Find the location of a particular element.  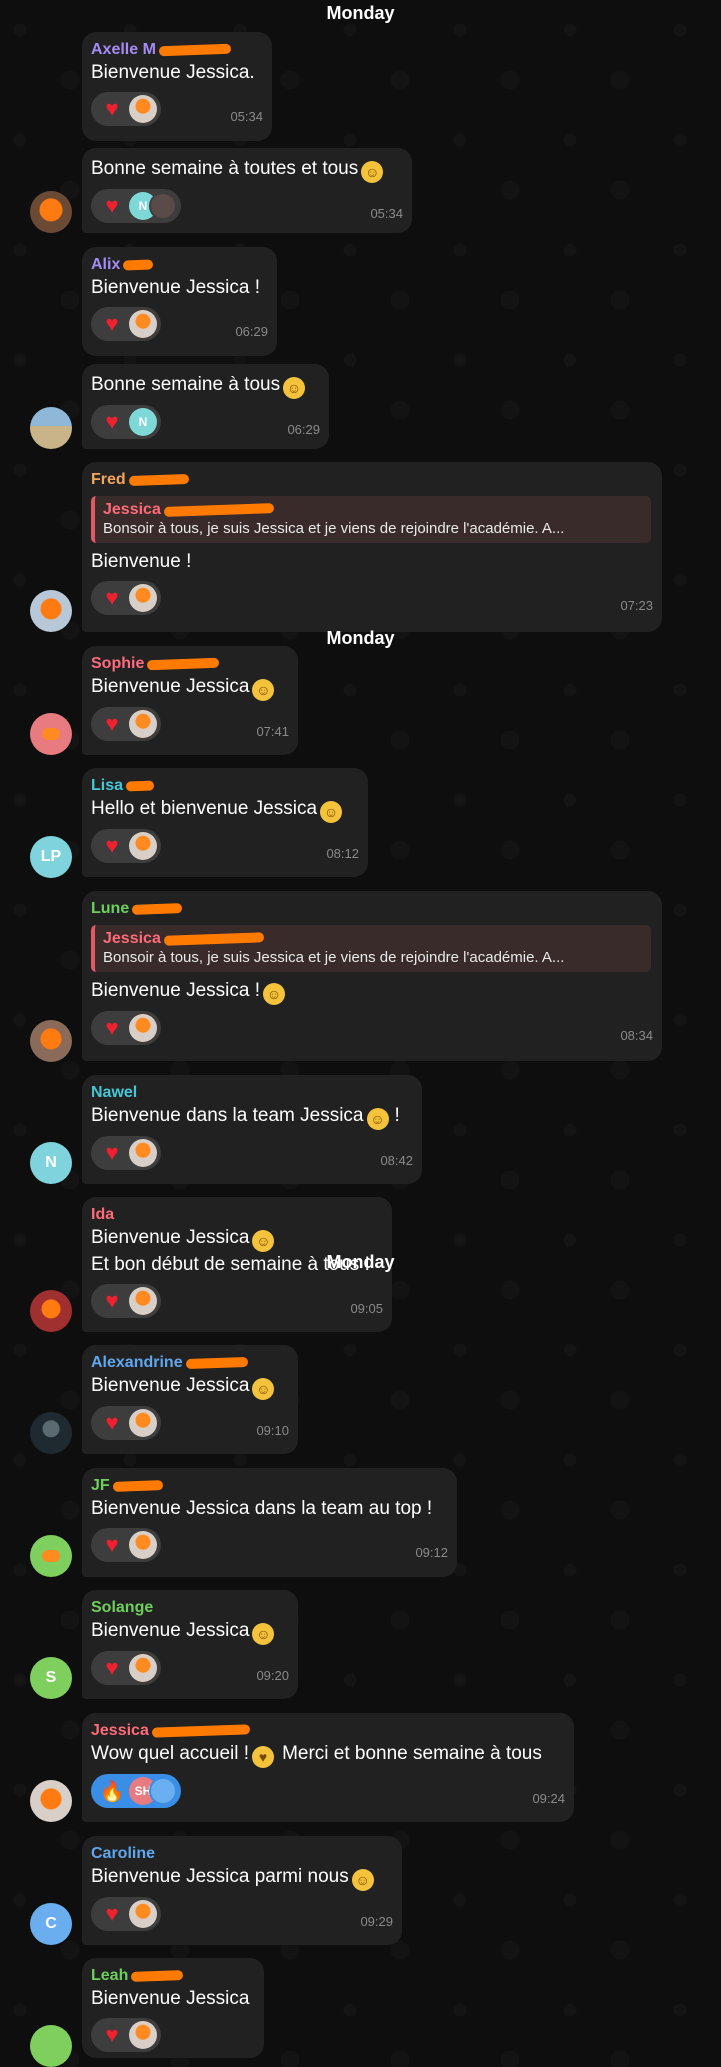

reply-sender: Jessica is located at coordinates (132, 509).